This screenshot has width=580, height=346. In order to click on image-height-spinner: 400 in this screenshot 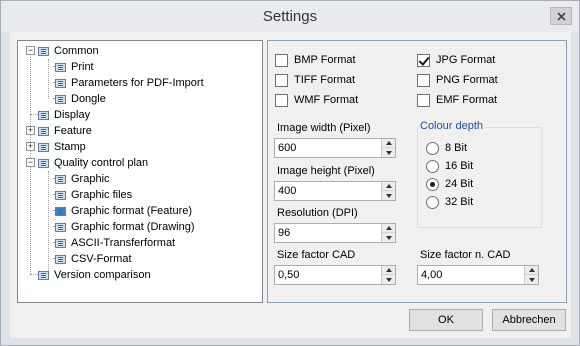, I will do `click(335, 191)`.